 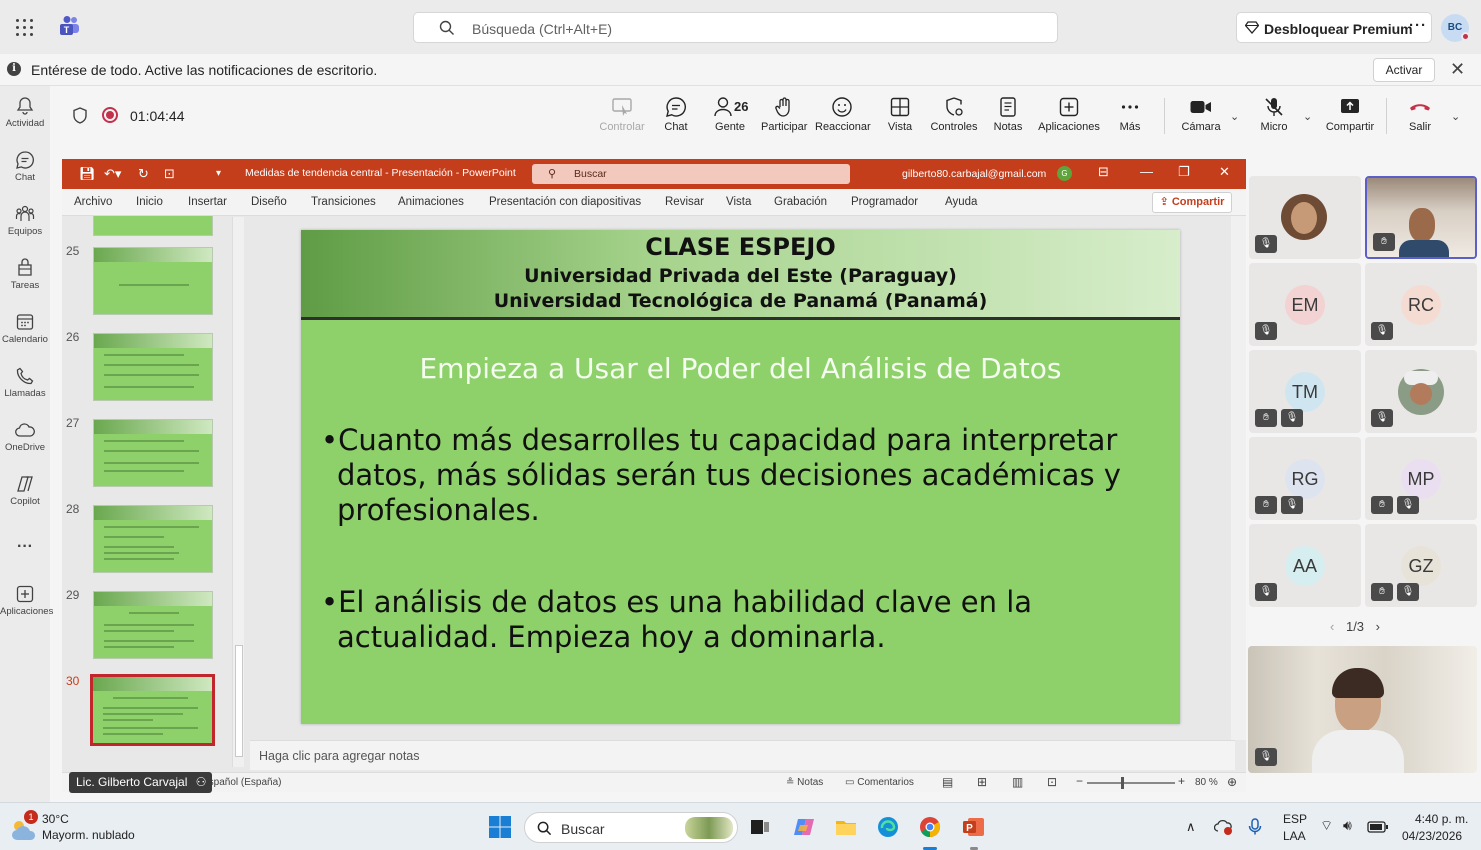 I want to click on zoom-in-icon: +, so click(x=1181, y=781).